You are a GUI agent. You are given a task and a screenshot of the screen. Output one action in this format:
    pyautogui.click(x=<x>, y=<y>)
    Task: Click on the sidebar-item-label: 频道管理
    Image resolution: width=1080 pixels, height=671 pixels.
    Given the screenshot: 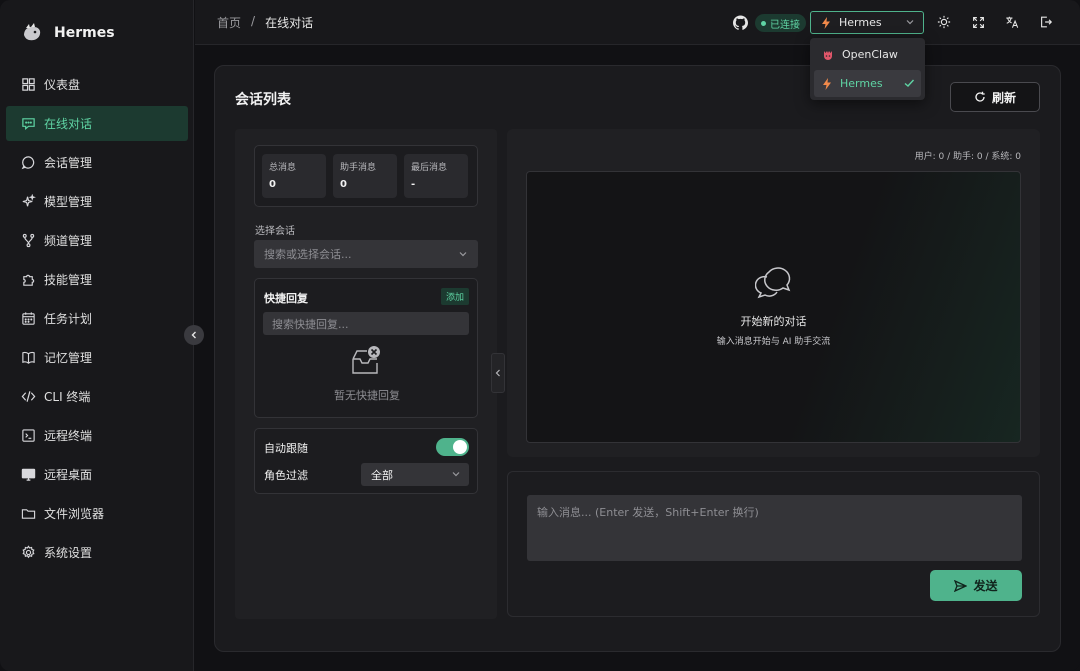 What is the action you would take?
    pyautogui.click(x=68, y=241)
    